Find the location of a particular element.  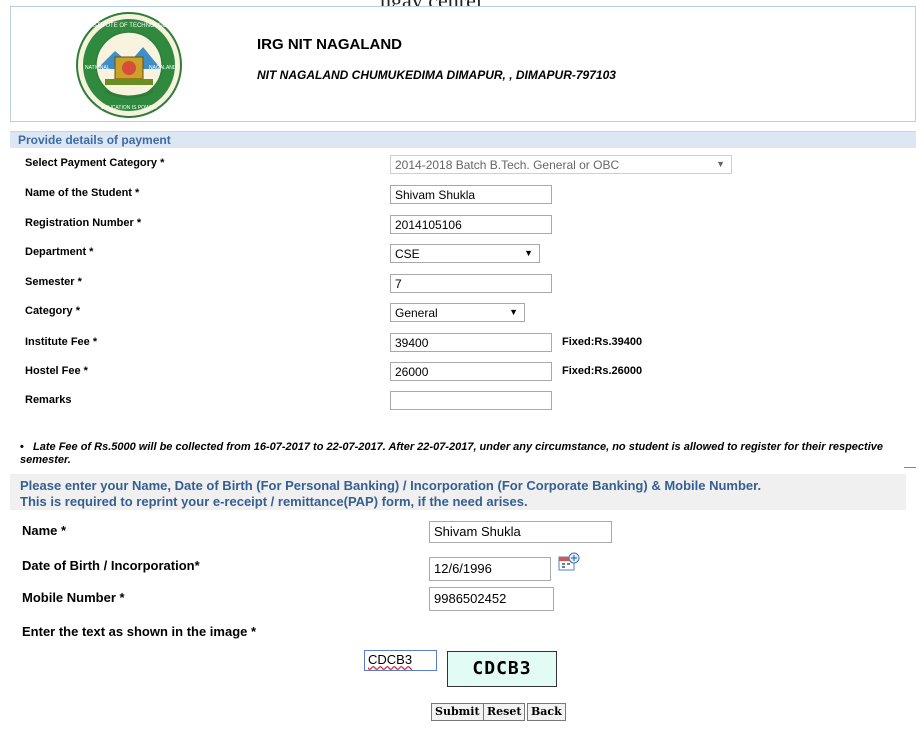

captcha-input-value: CDCB3 is located at coordinates (390, 659).